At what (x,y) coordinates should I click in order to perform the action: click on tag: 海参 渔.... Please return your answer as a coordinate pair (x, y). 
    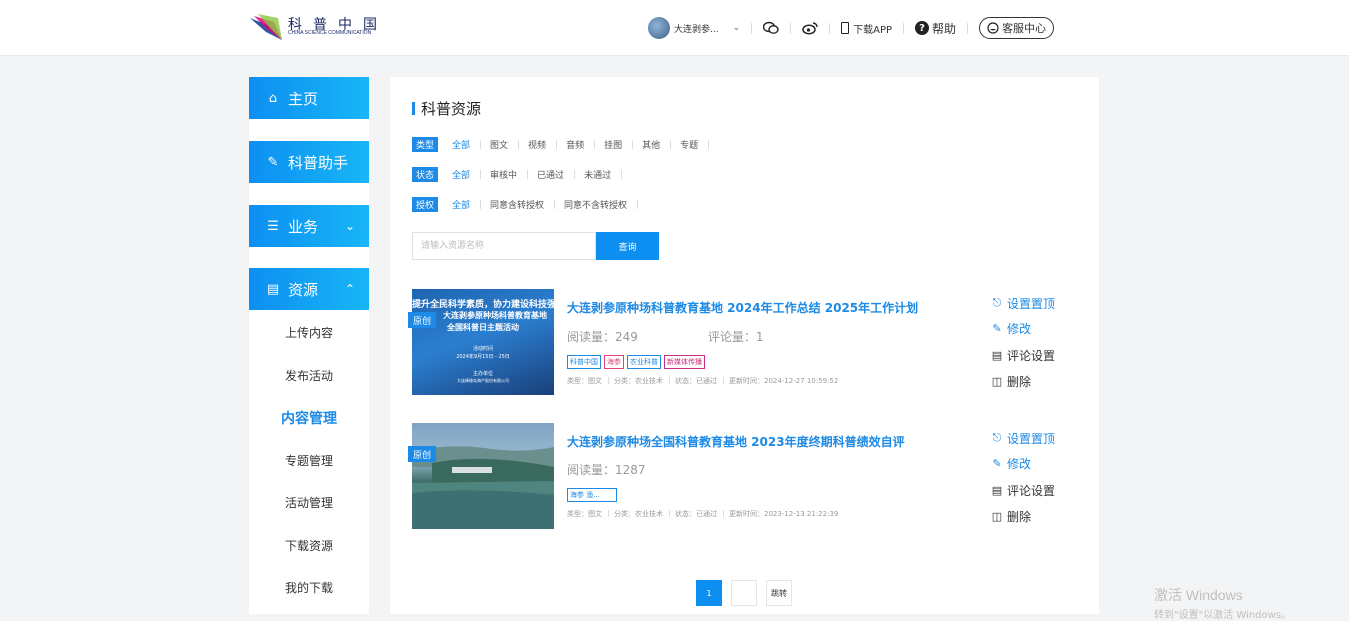
    Looking at the image, I should click on (592, 495).